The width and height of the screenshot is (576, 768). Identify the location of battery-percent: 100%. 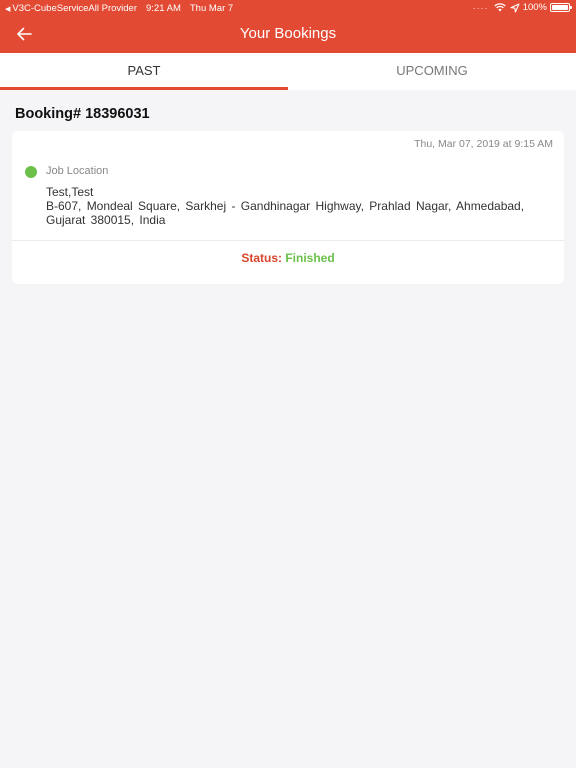
(534, 7).